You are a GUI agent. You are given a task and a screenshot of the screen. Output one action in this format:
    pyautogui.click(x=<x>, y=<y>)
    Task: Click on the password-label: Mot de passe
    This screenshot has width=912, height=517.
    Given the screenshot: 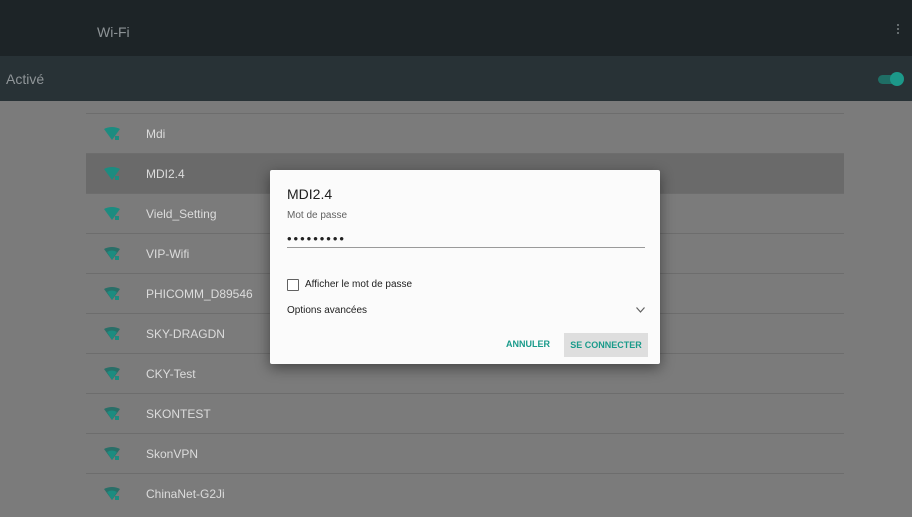 What is the action you would take?
    pyautogui.click(x=317, y=215)
    